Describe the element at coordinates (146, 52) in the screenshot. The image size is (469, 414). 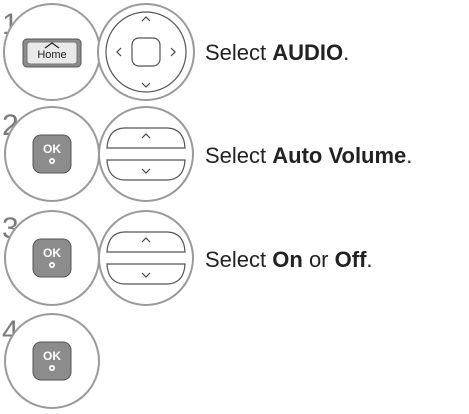
I see `dpad` at that location.